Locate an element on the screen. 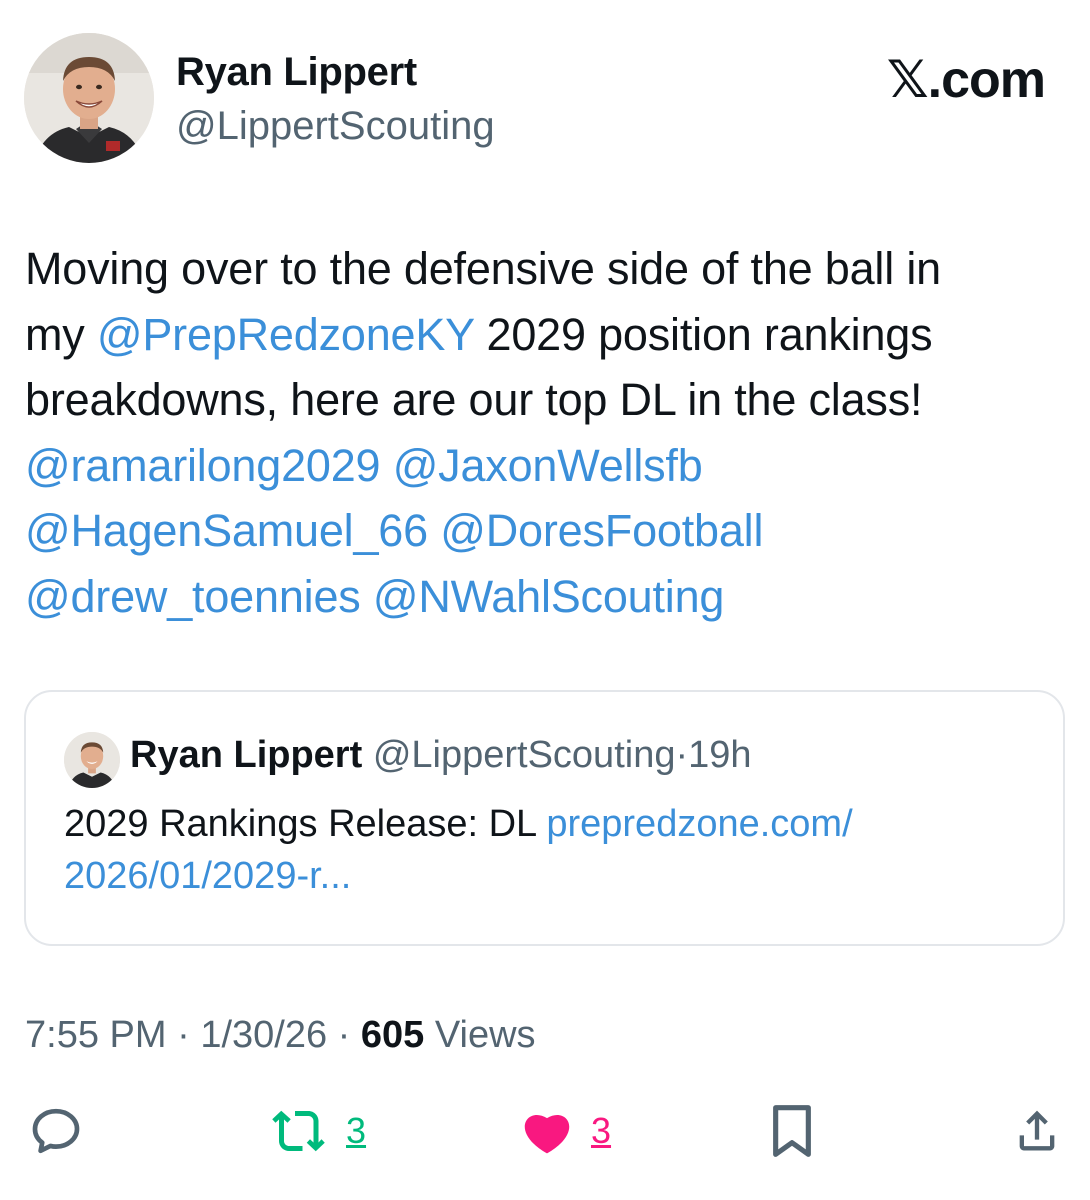  views-count: 605 is located at coordinates (392, 1035).